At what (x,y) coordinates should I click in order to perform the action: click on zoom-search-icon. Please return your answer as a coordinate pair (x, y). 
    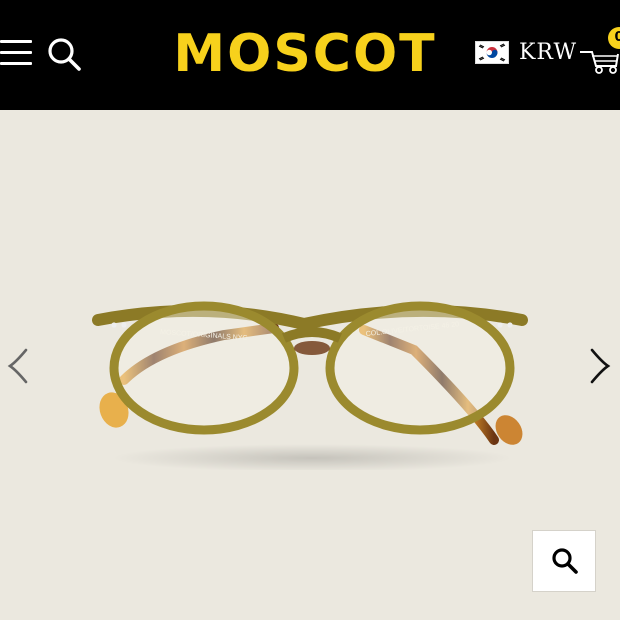
    Looking at the image, I should click on (565, 561).